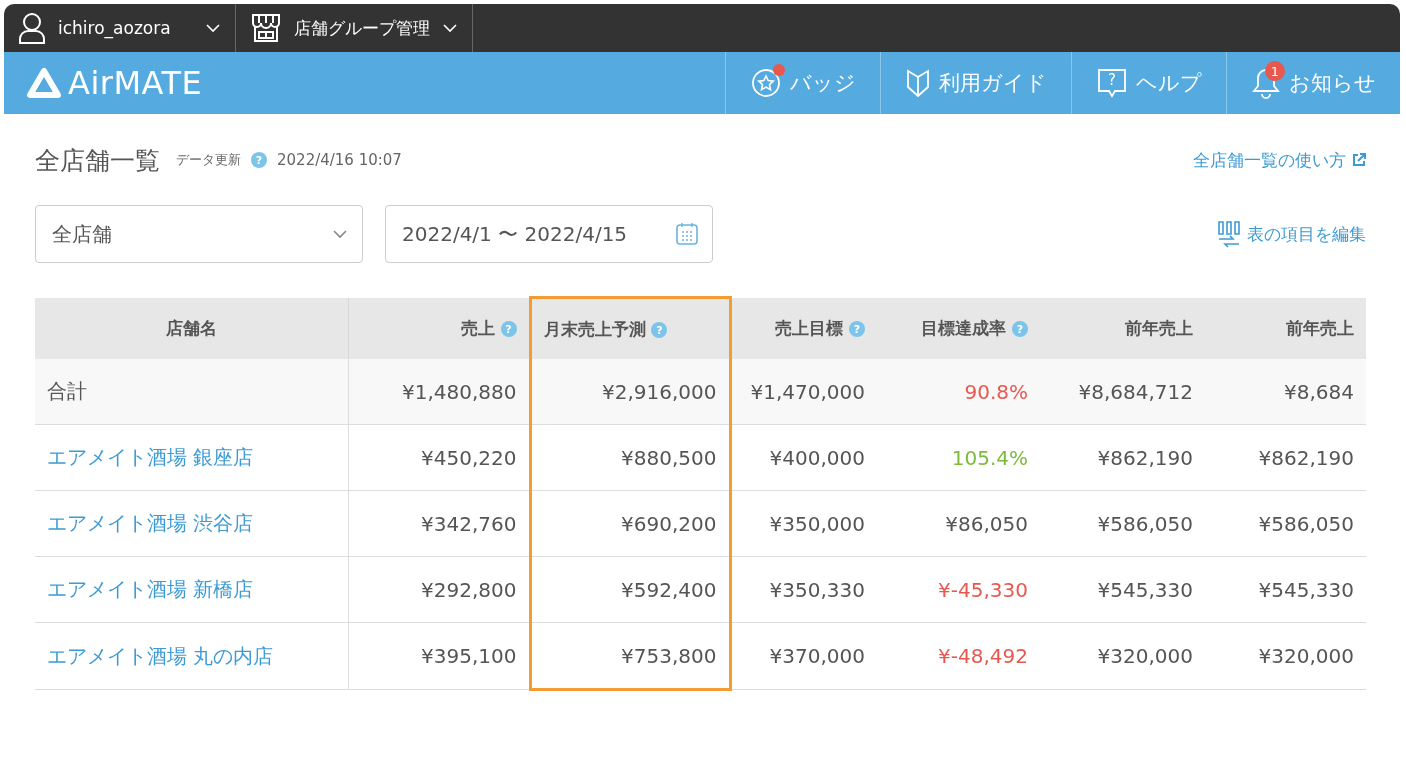 The width and height of the screenshot is (1406, 778). Describe the element at coordinates (1148, 83) in the screenshot. I see `nav-item: ? ヘルプ` at that location.